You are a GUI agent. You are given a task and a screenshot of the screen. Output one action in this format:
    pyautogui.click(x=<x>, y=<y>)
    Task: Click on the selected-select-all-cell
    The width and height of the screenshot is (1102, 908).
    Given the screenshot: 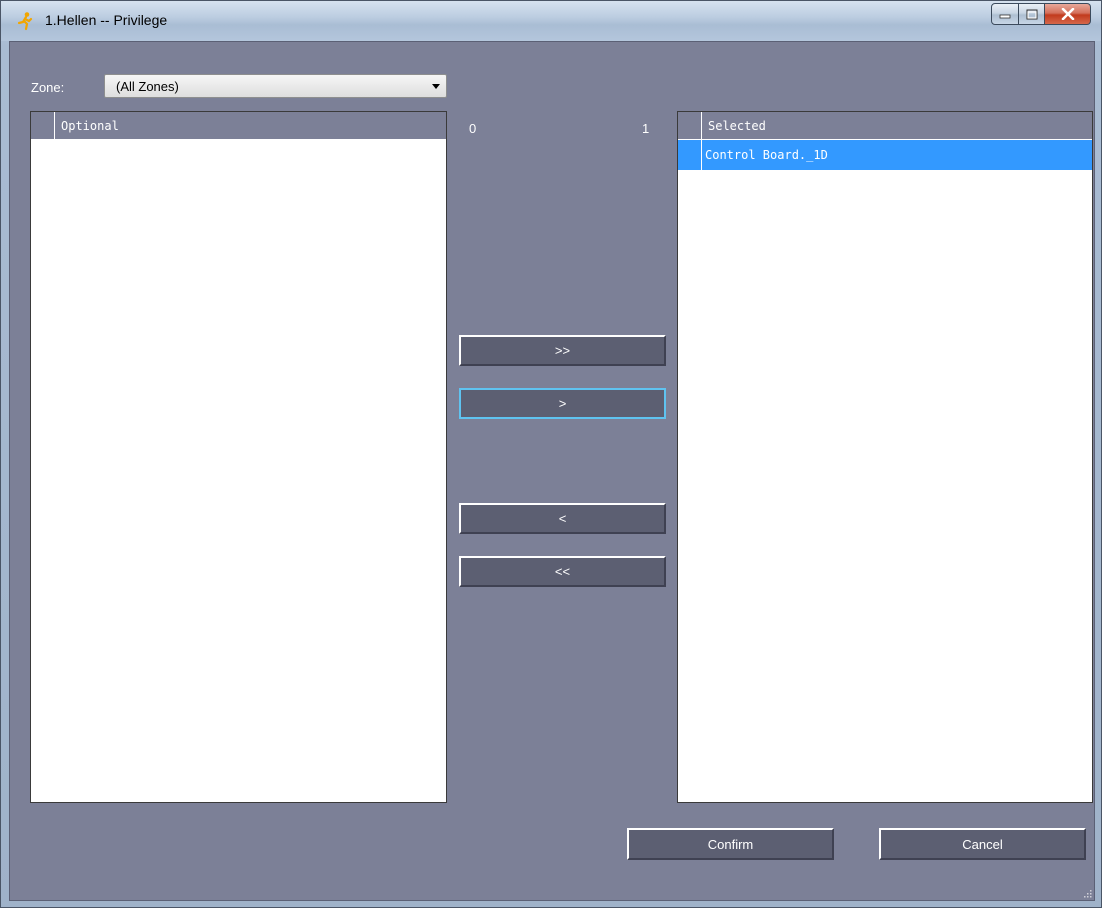 What is the action you would take?
    pyautogui.click(x=690, y=125)
    